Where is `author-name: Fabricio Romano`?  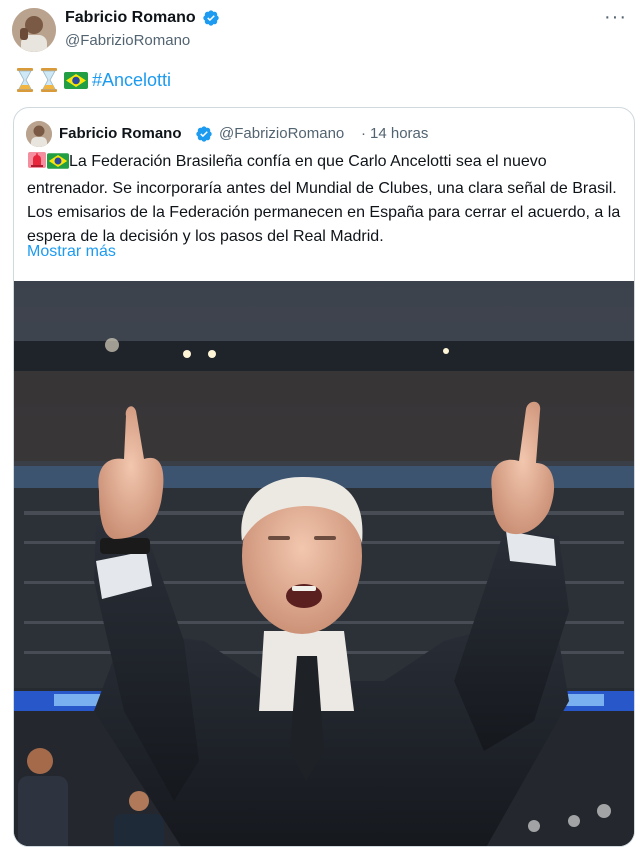 author-name: Fabricio Romano is located at coordinates (130, 18).